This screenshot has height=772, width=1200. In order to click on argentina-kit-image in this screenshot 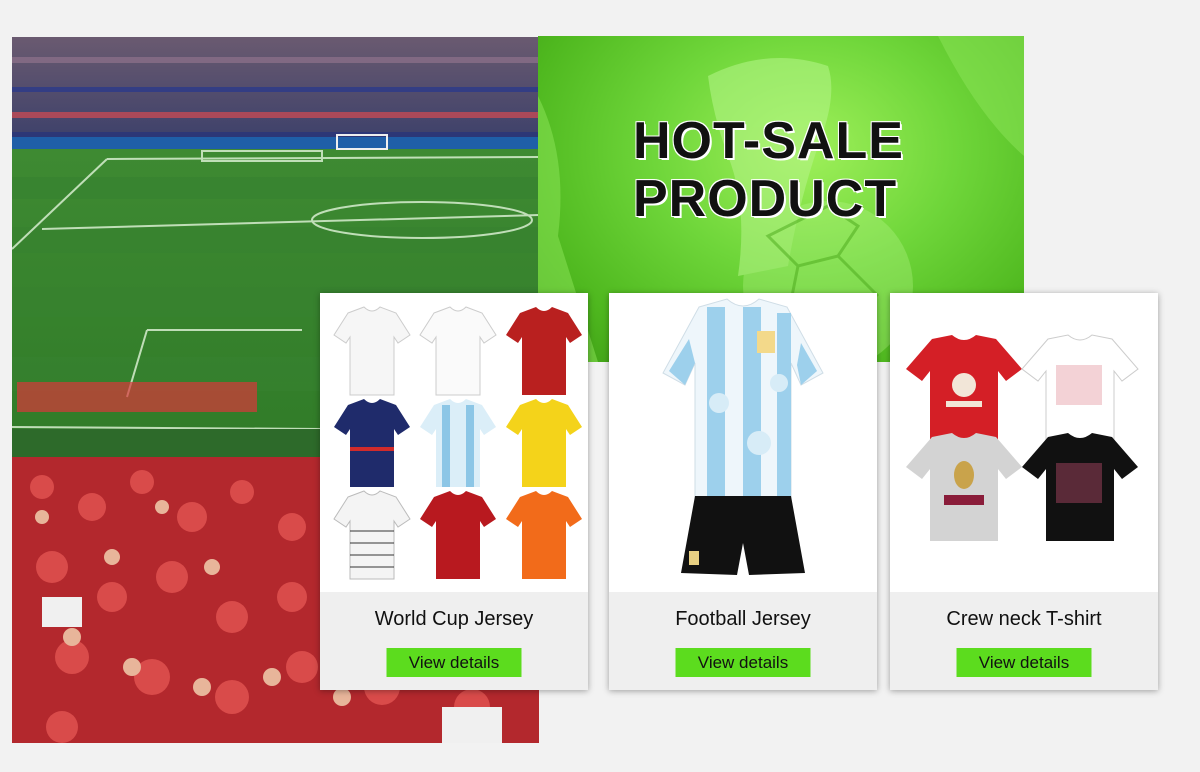, I will do `click(743, 442)`.